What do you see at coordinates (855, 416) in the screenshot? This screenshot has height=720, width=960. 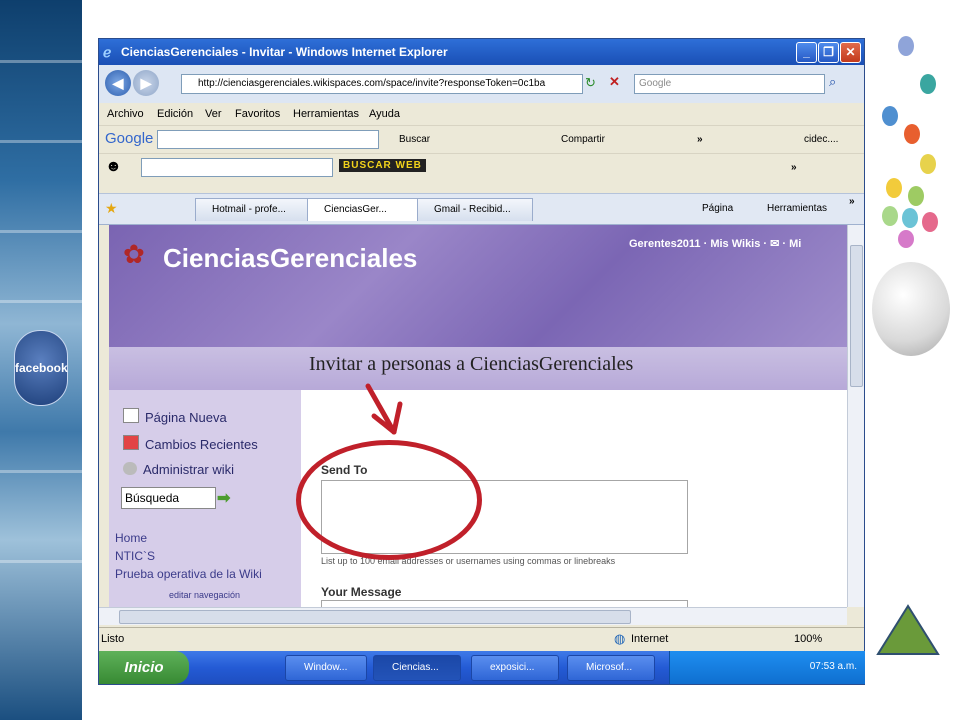 I see `page-vertical-scrollbar` at bounding box center [855, 416].